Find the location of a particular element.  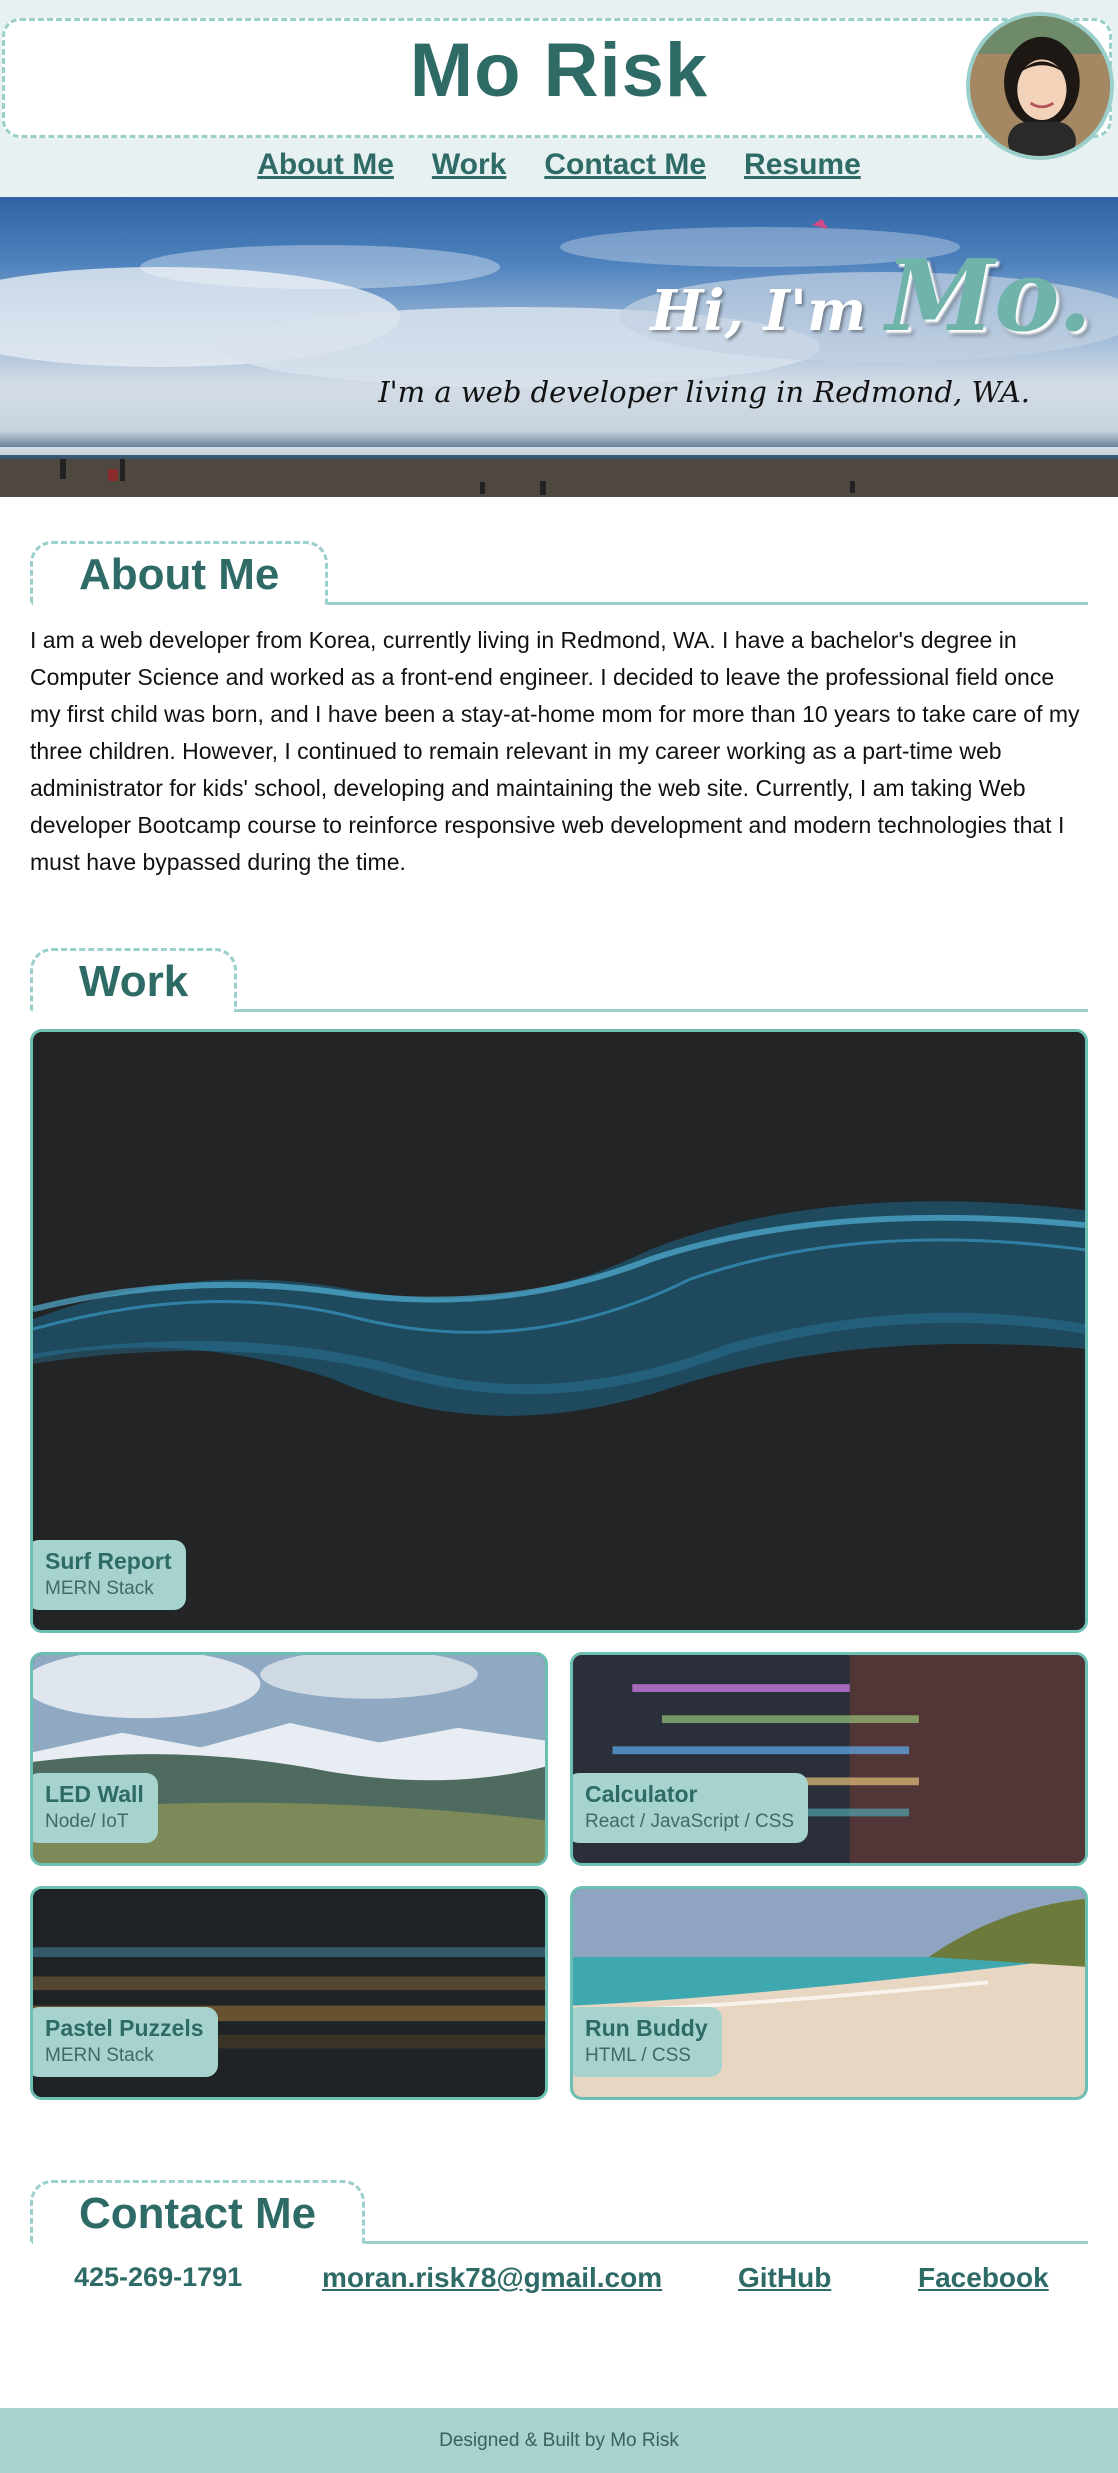

project-stack: HTML / CSS is located at coordinates (638, 2055).